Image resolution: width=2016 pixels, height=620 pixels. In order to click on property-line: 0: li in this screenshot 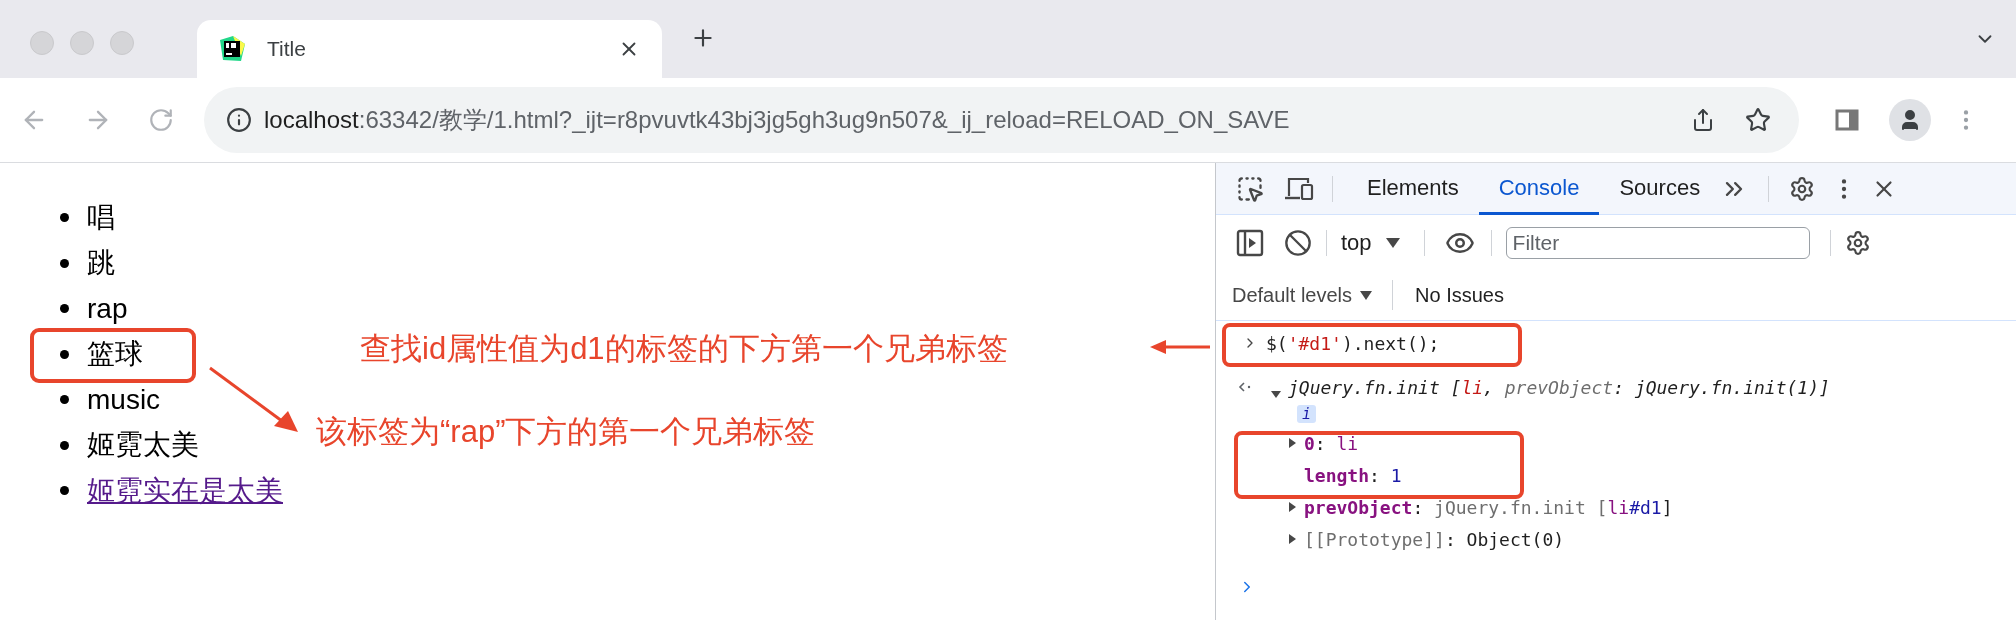, I will do `click(1331, 443)`.